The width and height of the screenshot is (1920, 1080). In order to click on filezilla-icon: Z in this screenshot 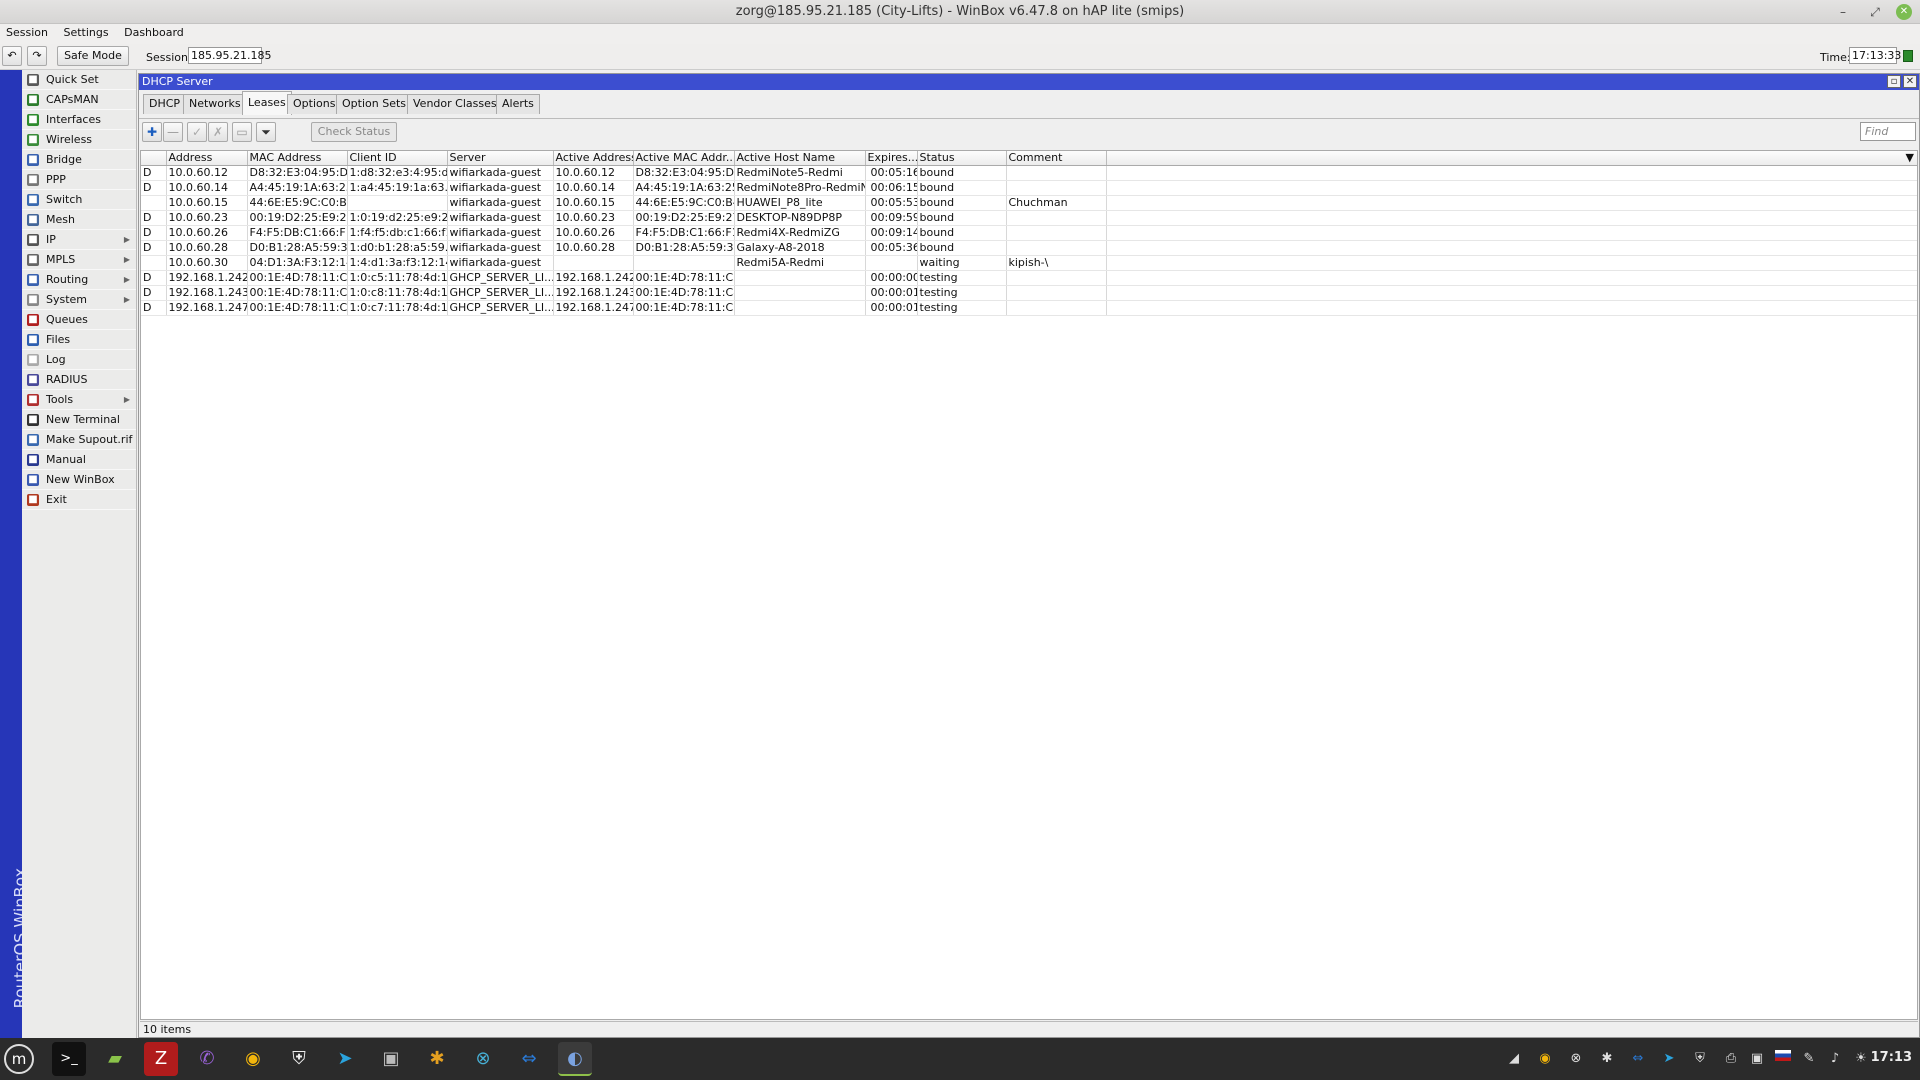, I will do `click(161, 1059)`.